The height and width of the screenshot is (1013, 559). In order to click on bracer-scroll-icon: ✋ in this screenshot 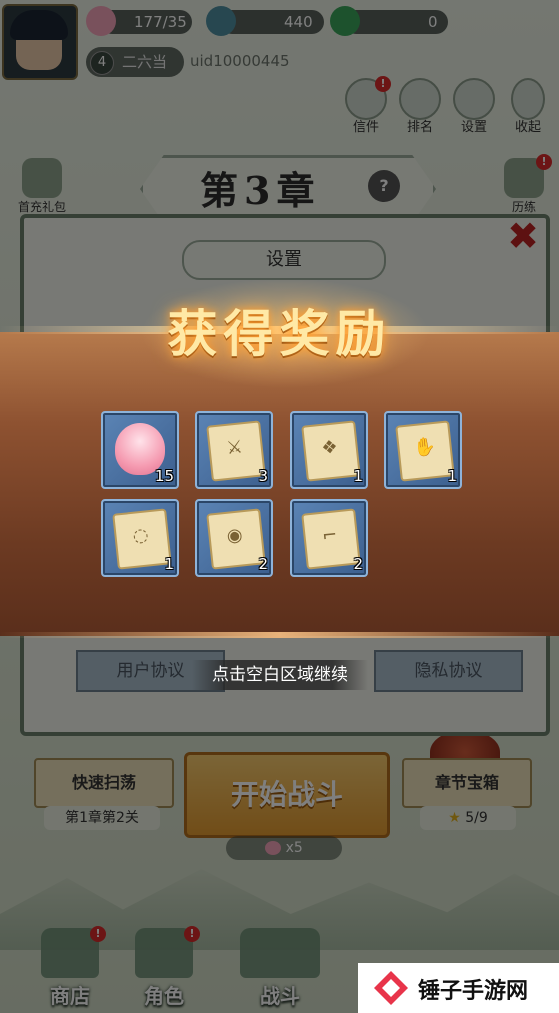, I will do `click(425, 451)`.